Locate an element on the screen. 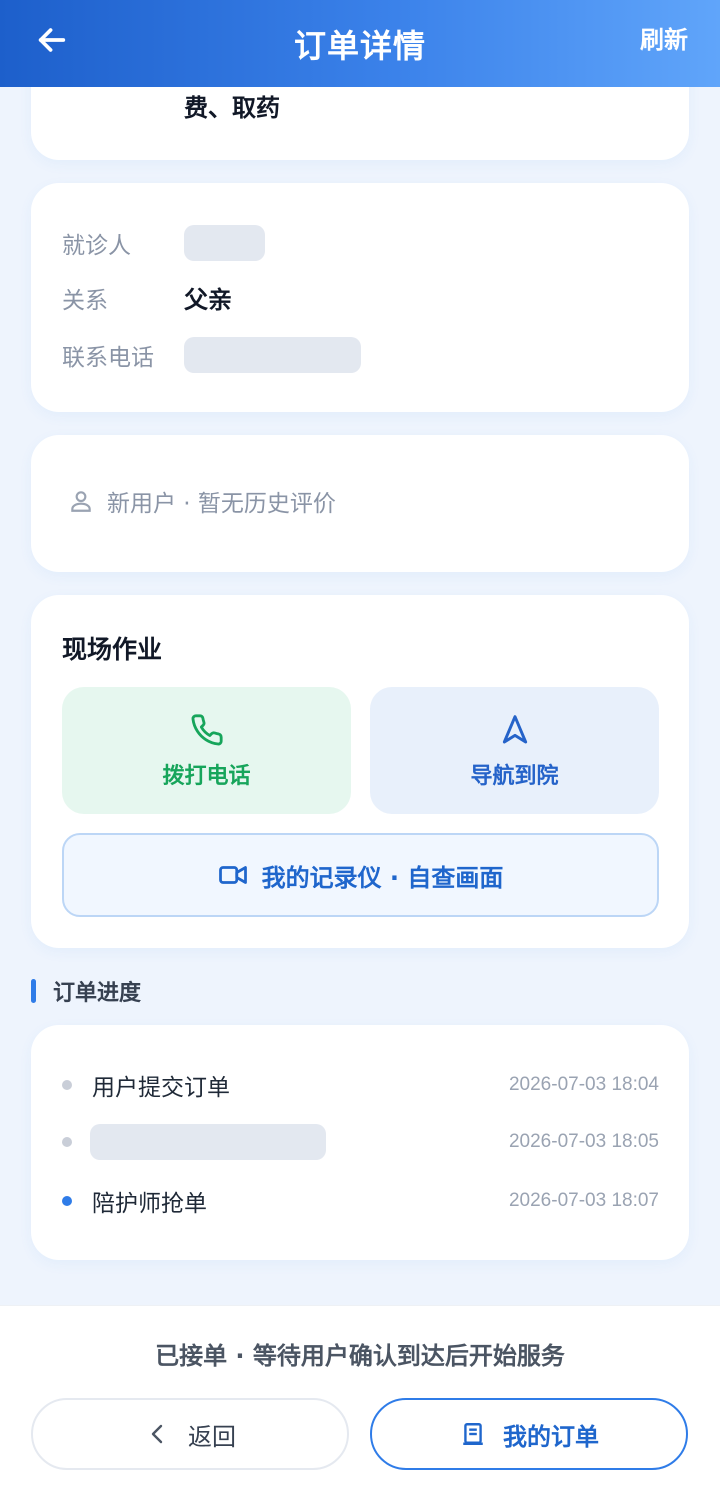 This screenshot has width=720, height=1500. phone-row: 联系电话 is located at coordinates (211, 355).